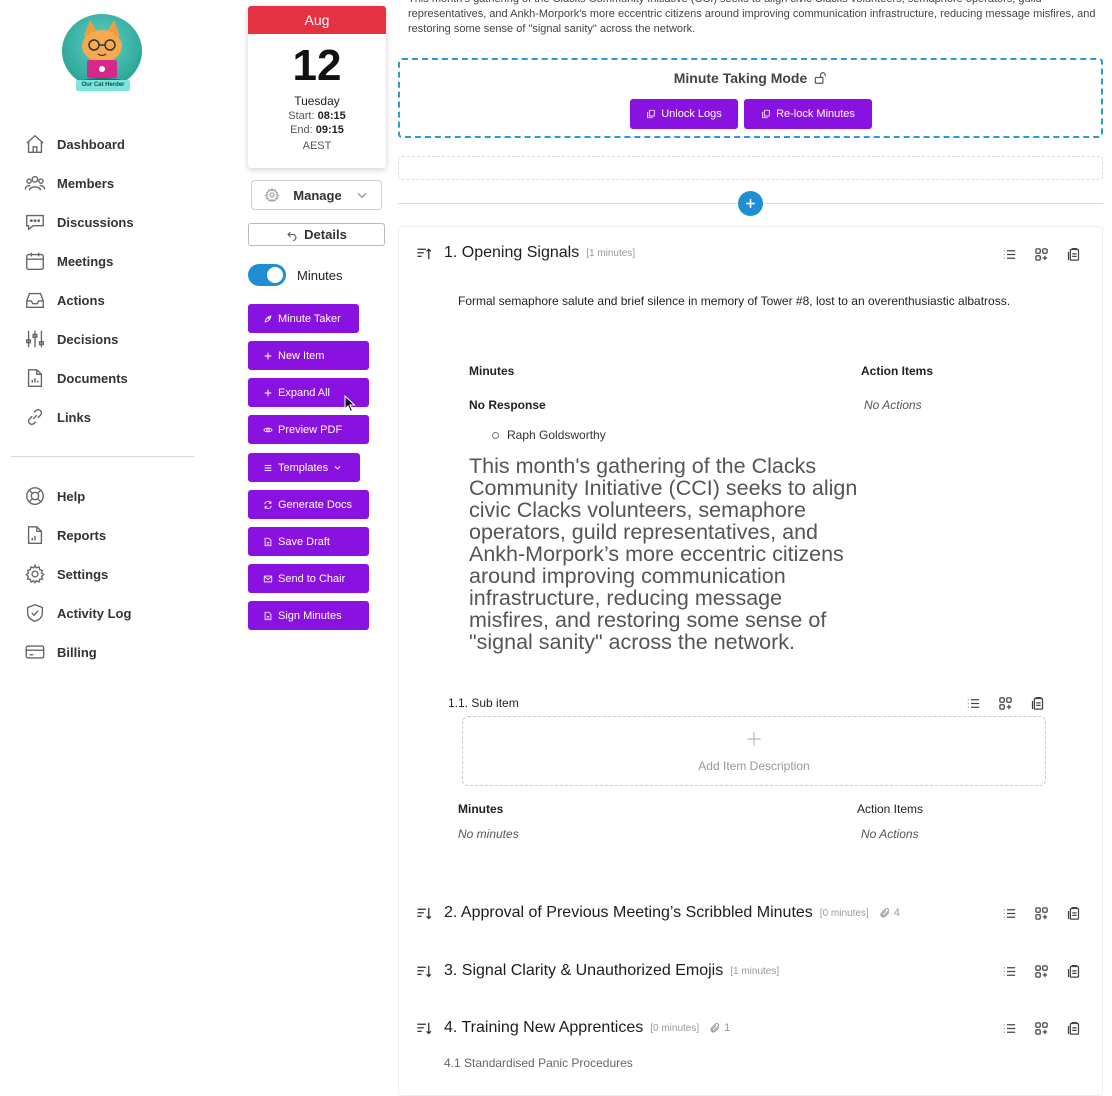 Image resolution: width=1112 pixels, height=1096 pixels. I want to click on toggle-knob, so click(275, 275).